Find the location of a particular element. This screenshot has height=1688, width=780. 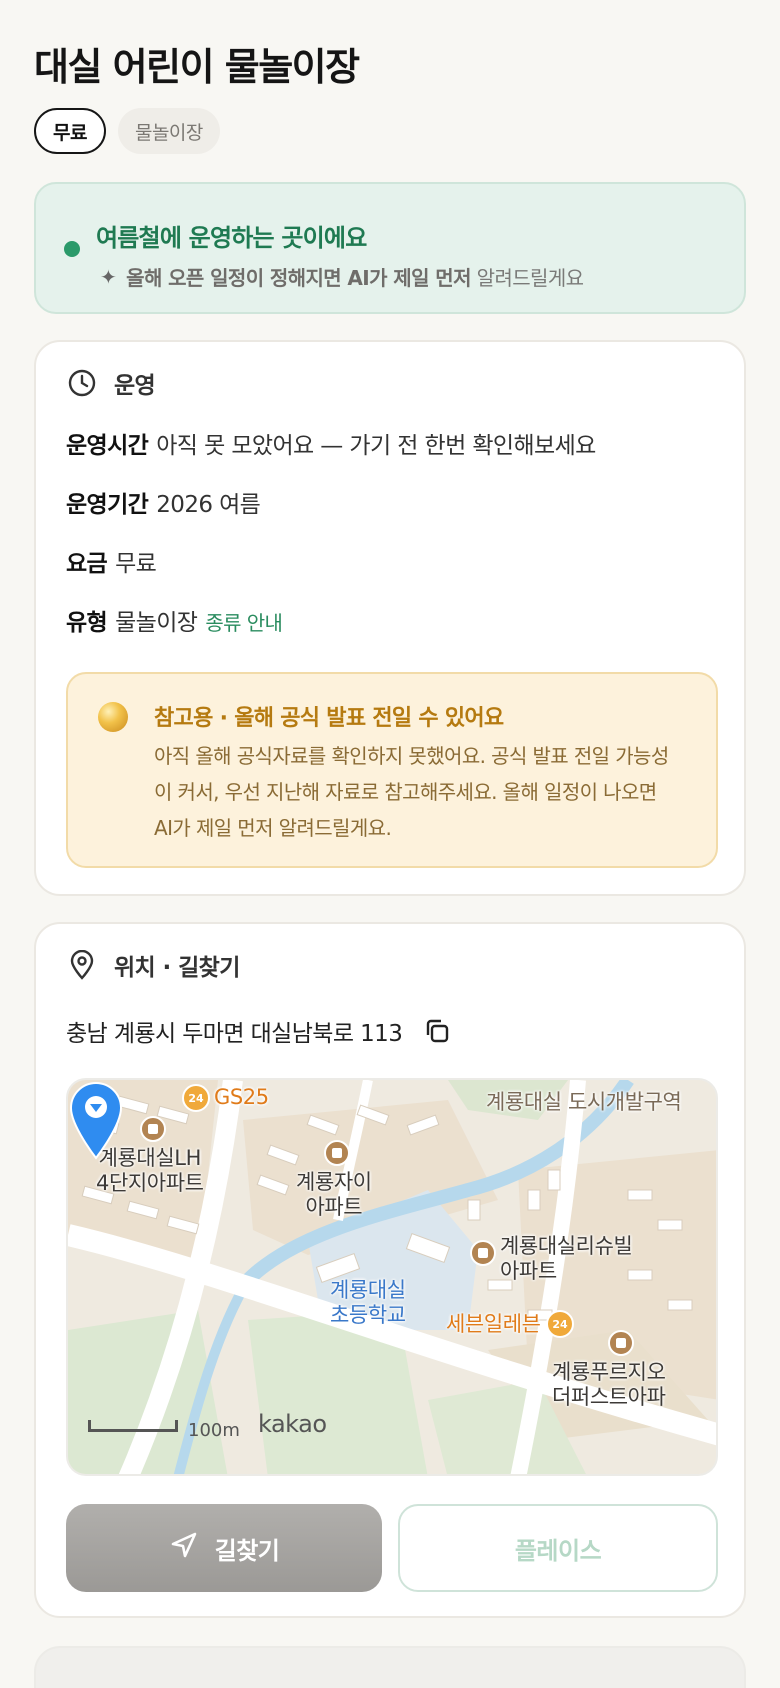

navigation-arrow-icon is located at coordinates (184, 1548).